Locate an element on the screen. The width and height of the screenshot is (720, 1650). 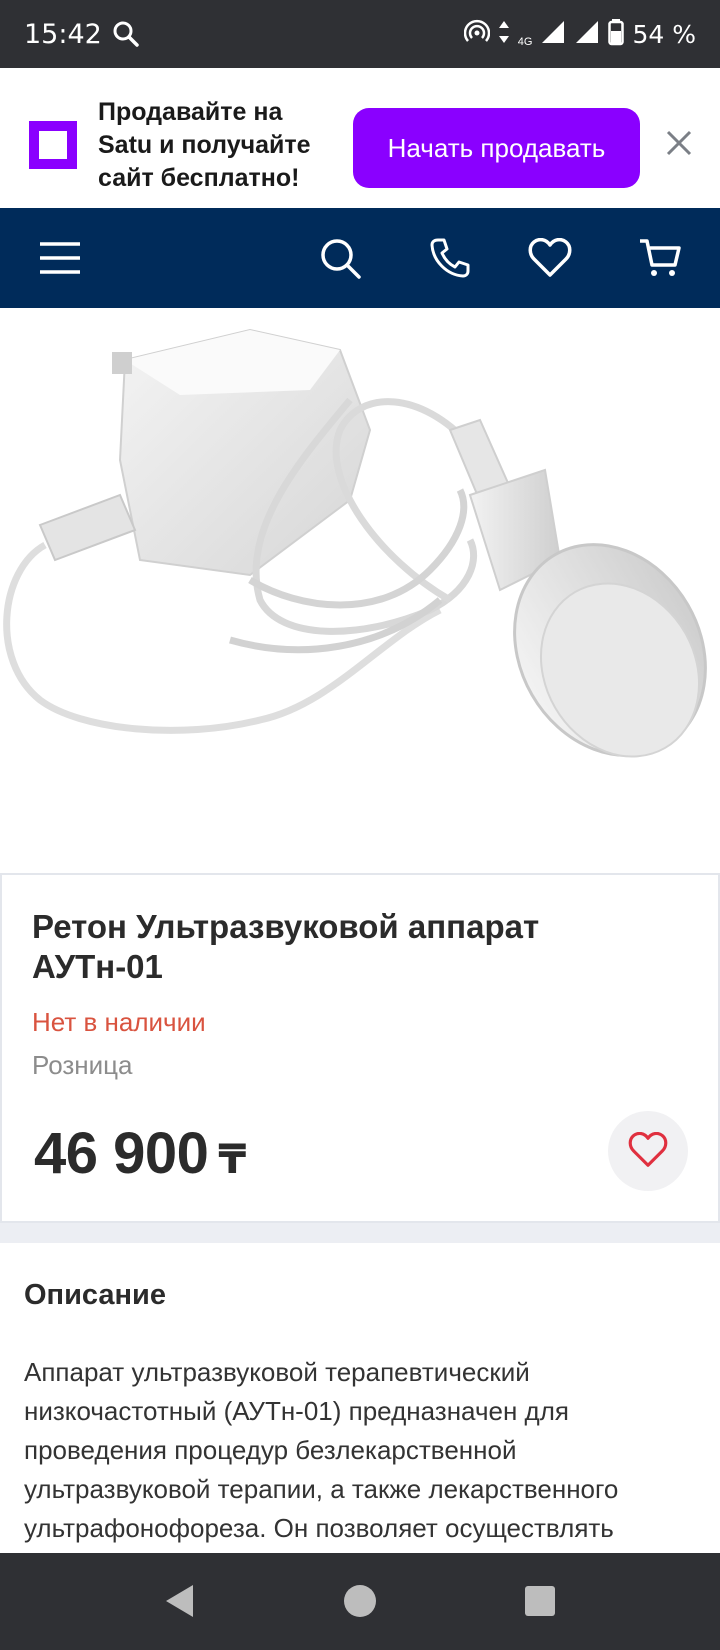
status-indicators: 4G 54 % is located at coordinates (579, 34).